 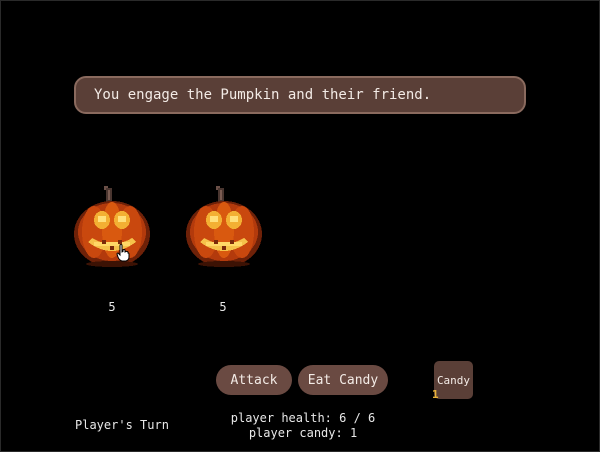 I want to click on player-candy-text: player candy: 1, so click(x=303, y=433).